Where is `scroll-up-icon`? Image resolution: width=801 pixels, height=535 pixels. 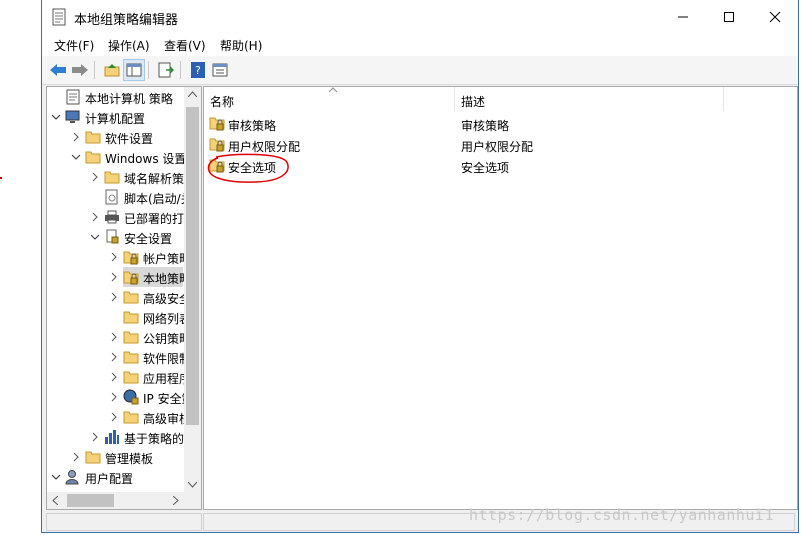
scroll-up-icon is located at coordinates (192, 94).